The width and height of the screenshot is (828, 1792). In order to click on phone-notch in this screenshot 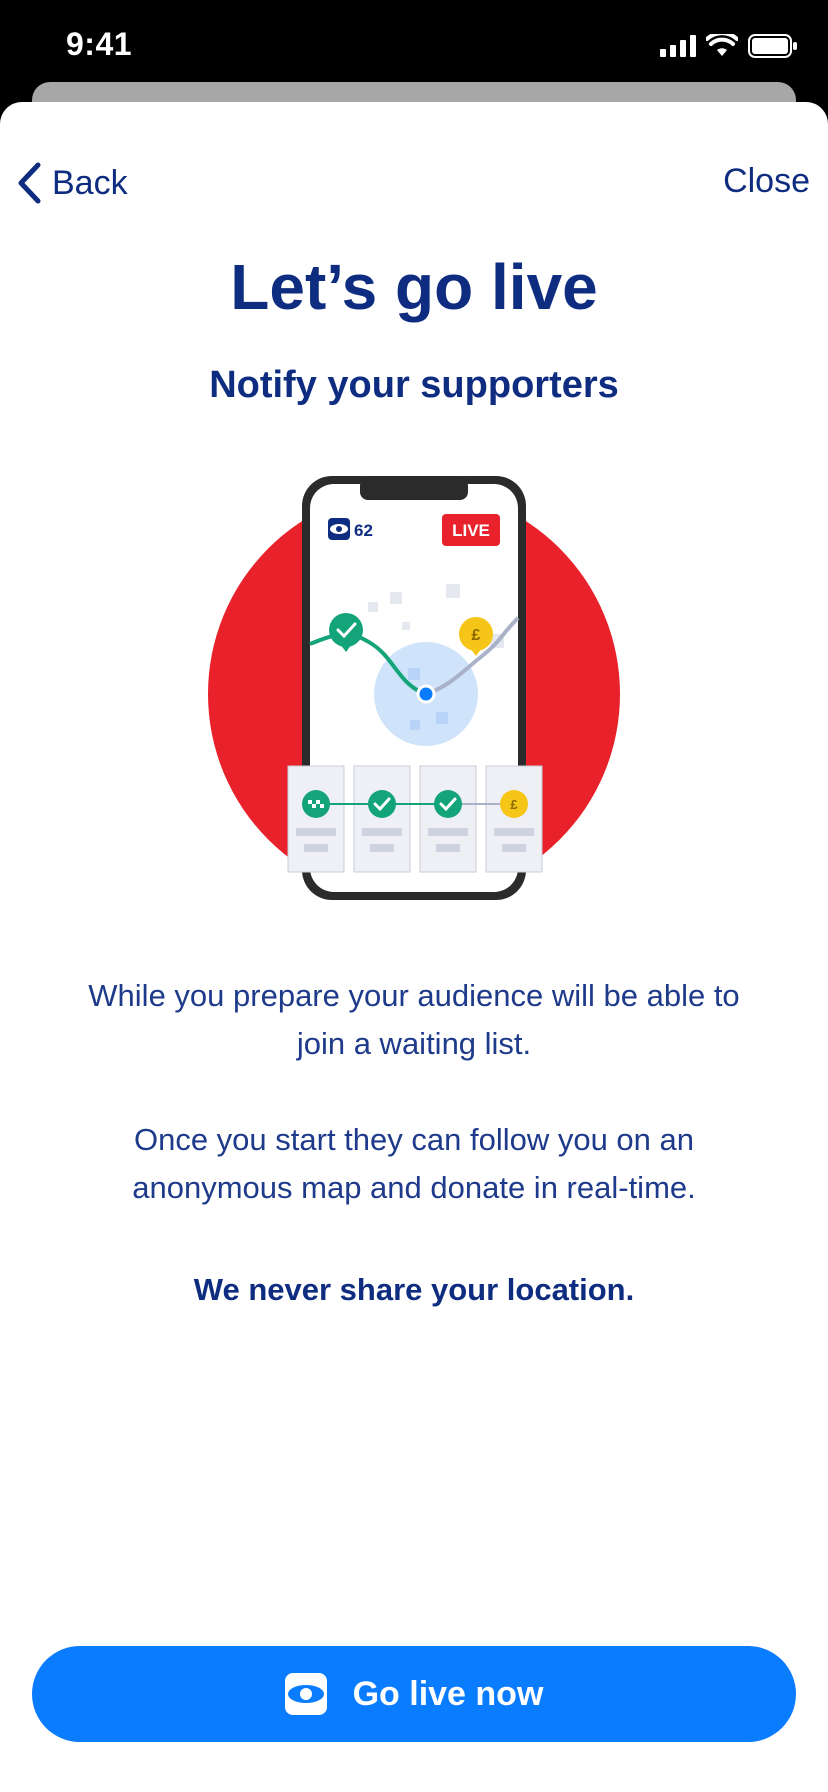, I will do `click(414, 489)`.